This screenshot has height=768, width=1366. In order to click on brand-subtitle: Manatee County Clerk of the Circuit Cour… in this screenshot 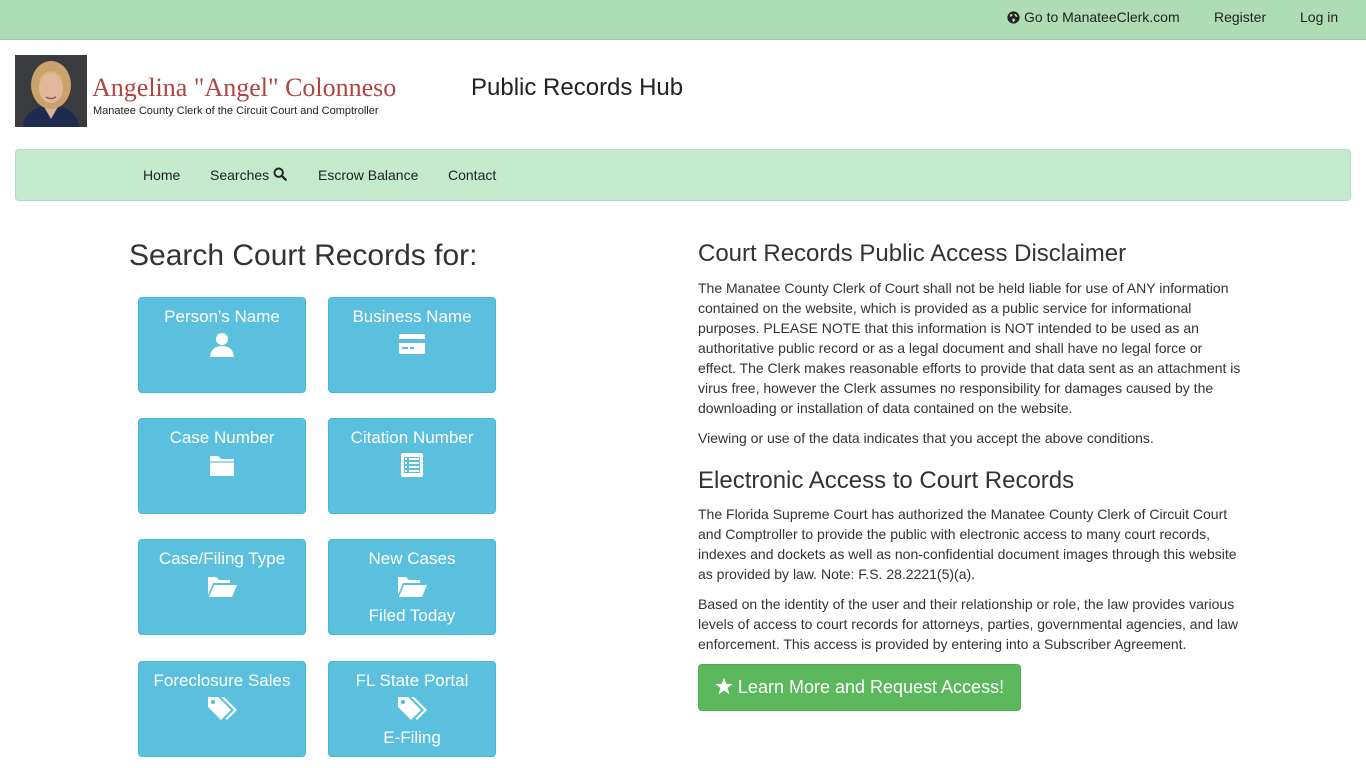, I will do `click(236, 111)`.